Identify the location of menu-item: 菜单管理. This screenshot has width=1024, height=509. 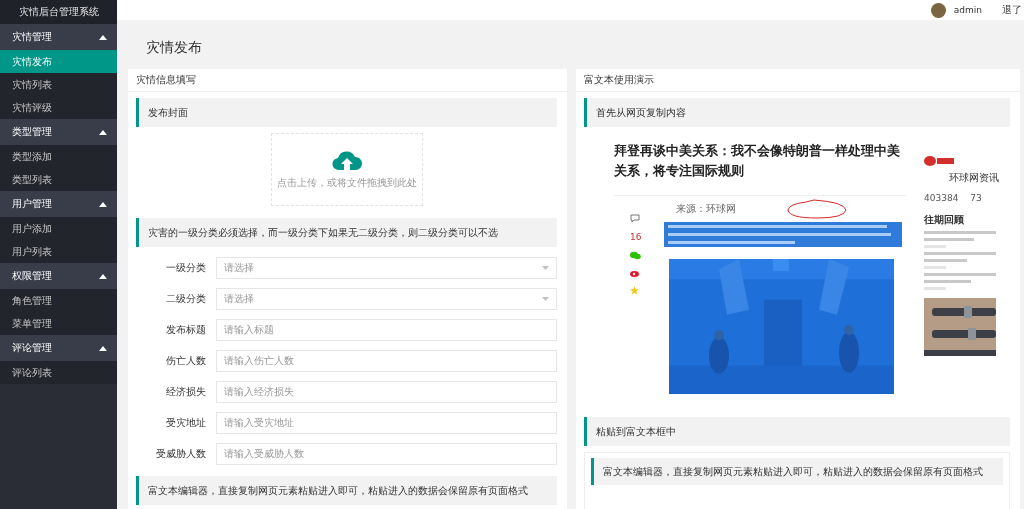
(58, 323).